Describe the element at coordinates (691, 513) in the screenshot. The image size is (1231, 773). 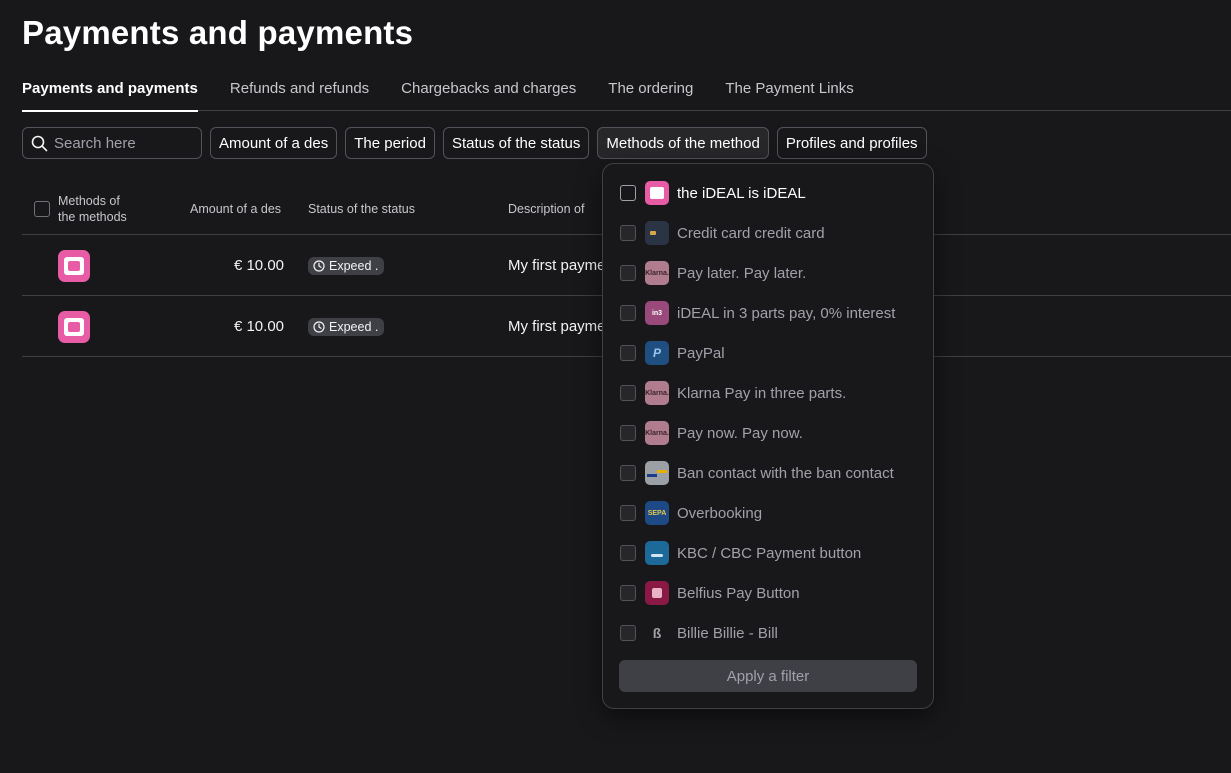
I see `method-option-overbooking: SEPA Overbooking` at that location.